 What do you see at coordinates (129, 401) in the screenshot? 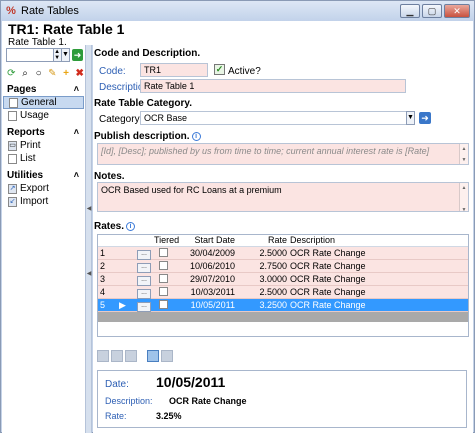
I see `detail-description-label: Description:` at bounding box center [129, 401].